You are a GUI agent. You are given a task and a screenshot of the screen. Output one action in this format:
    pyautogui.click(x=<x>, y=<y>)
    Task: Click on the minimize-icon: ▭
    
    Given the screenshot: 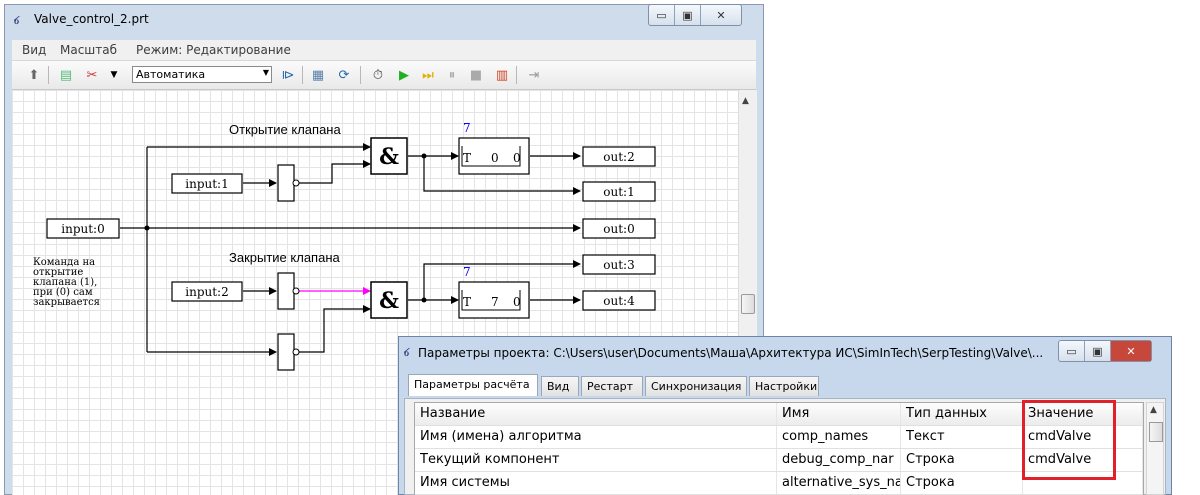 What is the action you would take?
    pyautogui.click(x=1072, y=351)
    